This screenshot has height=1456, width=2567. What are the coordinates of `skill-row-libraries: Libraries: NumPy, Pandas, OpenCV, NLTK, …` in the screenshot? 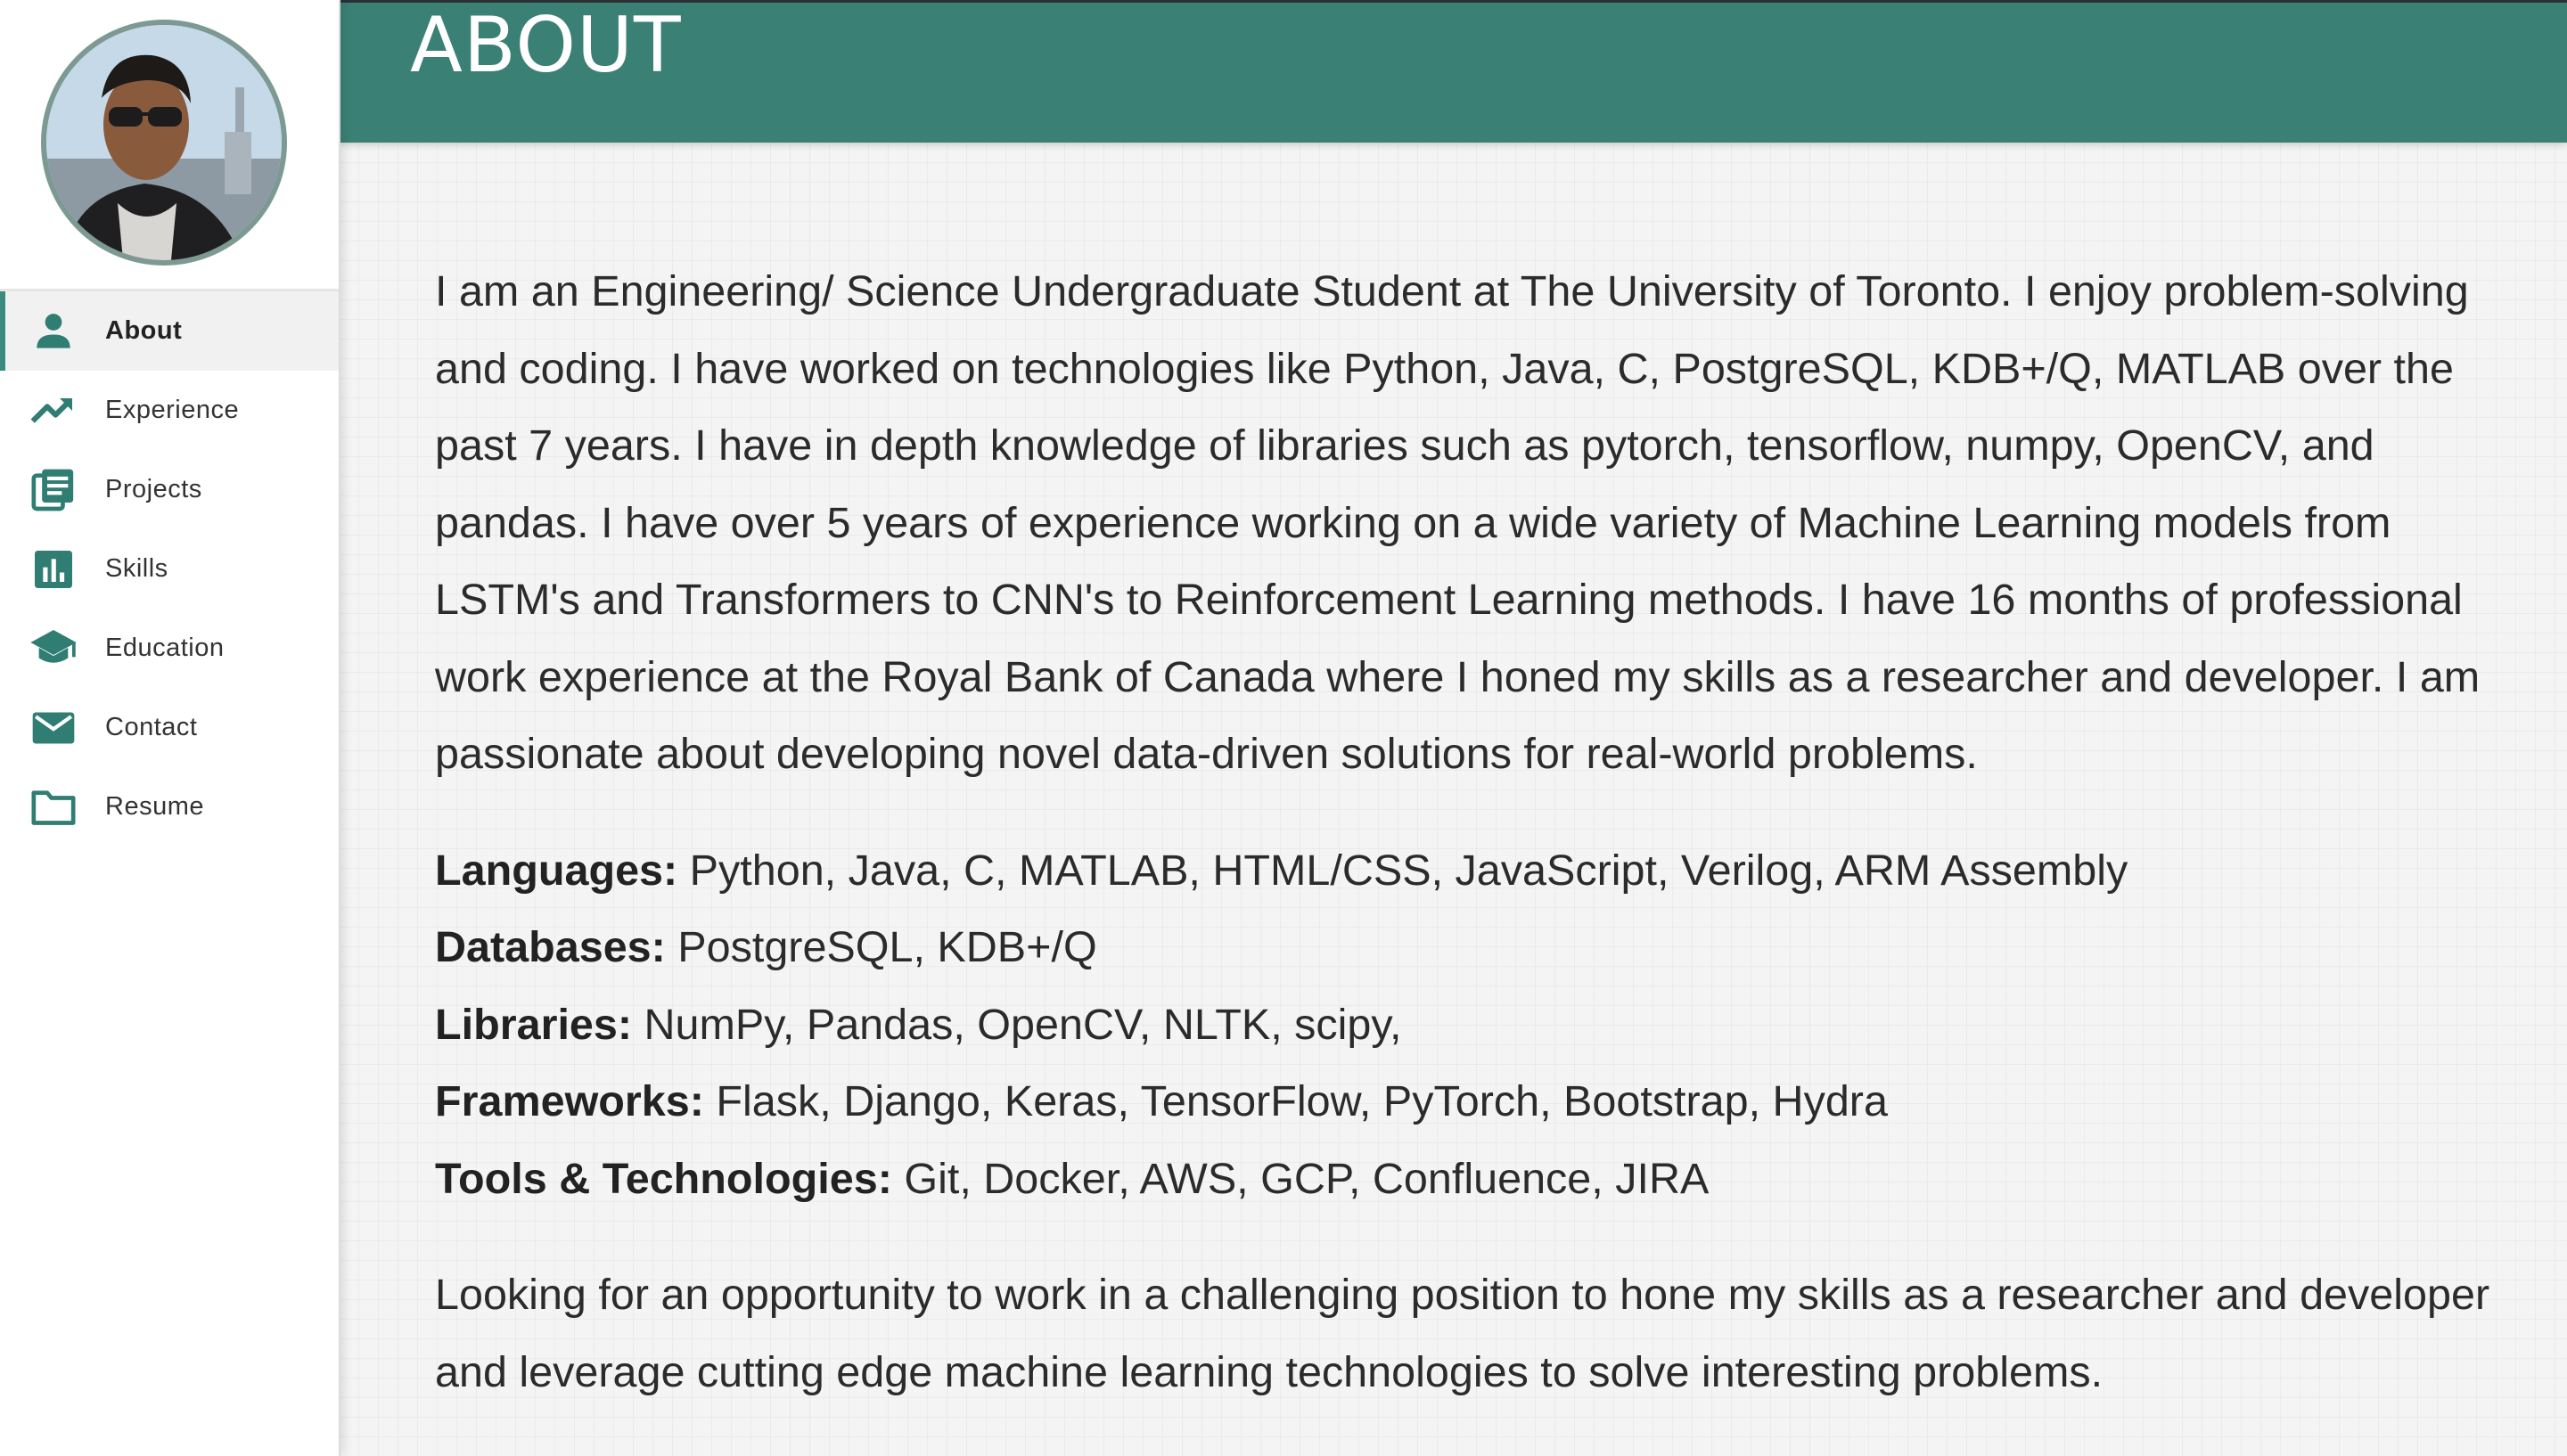 It's located at (1464, 1025).